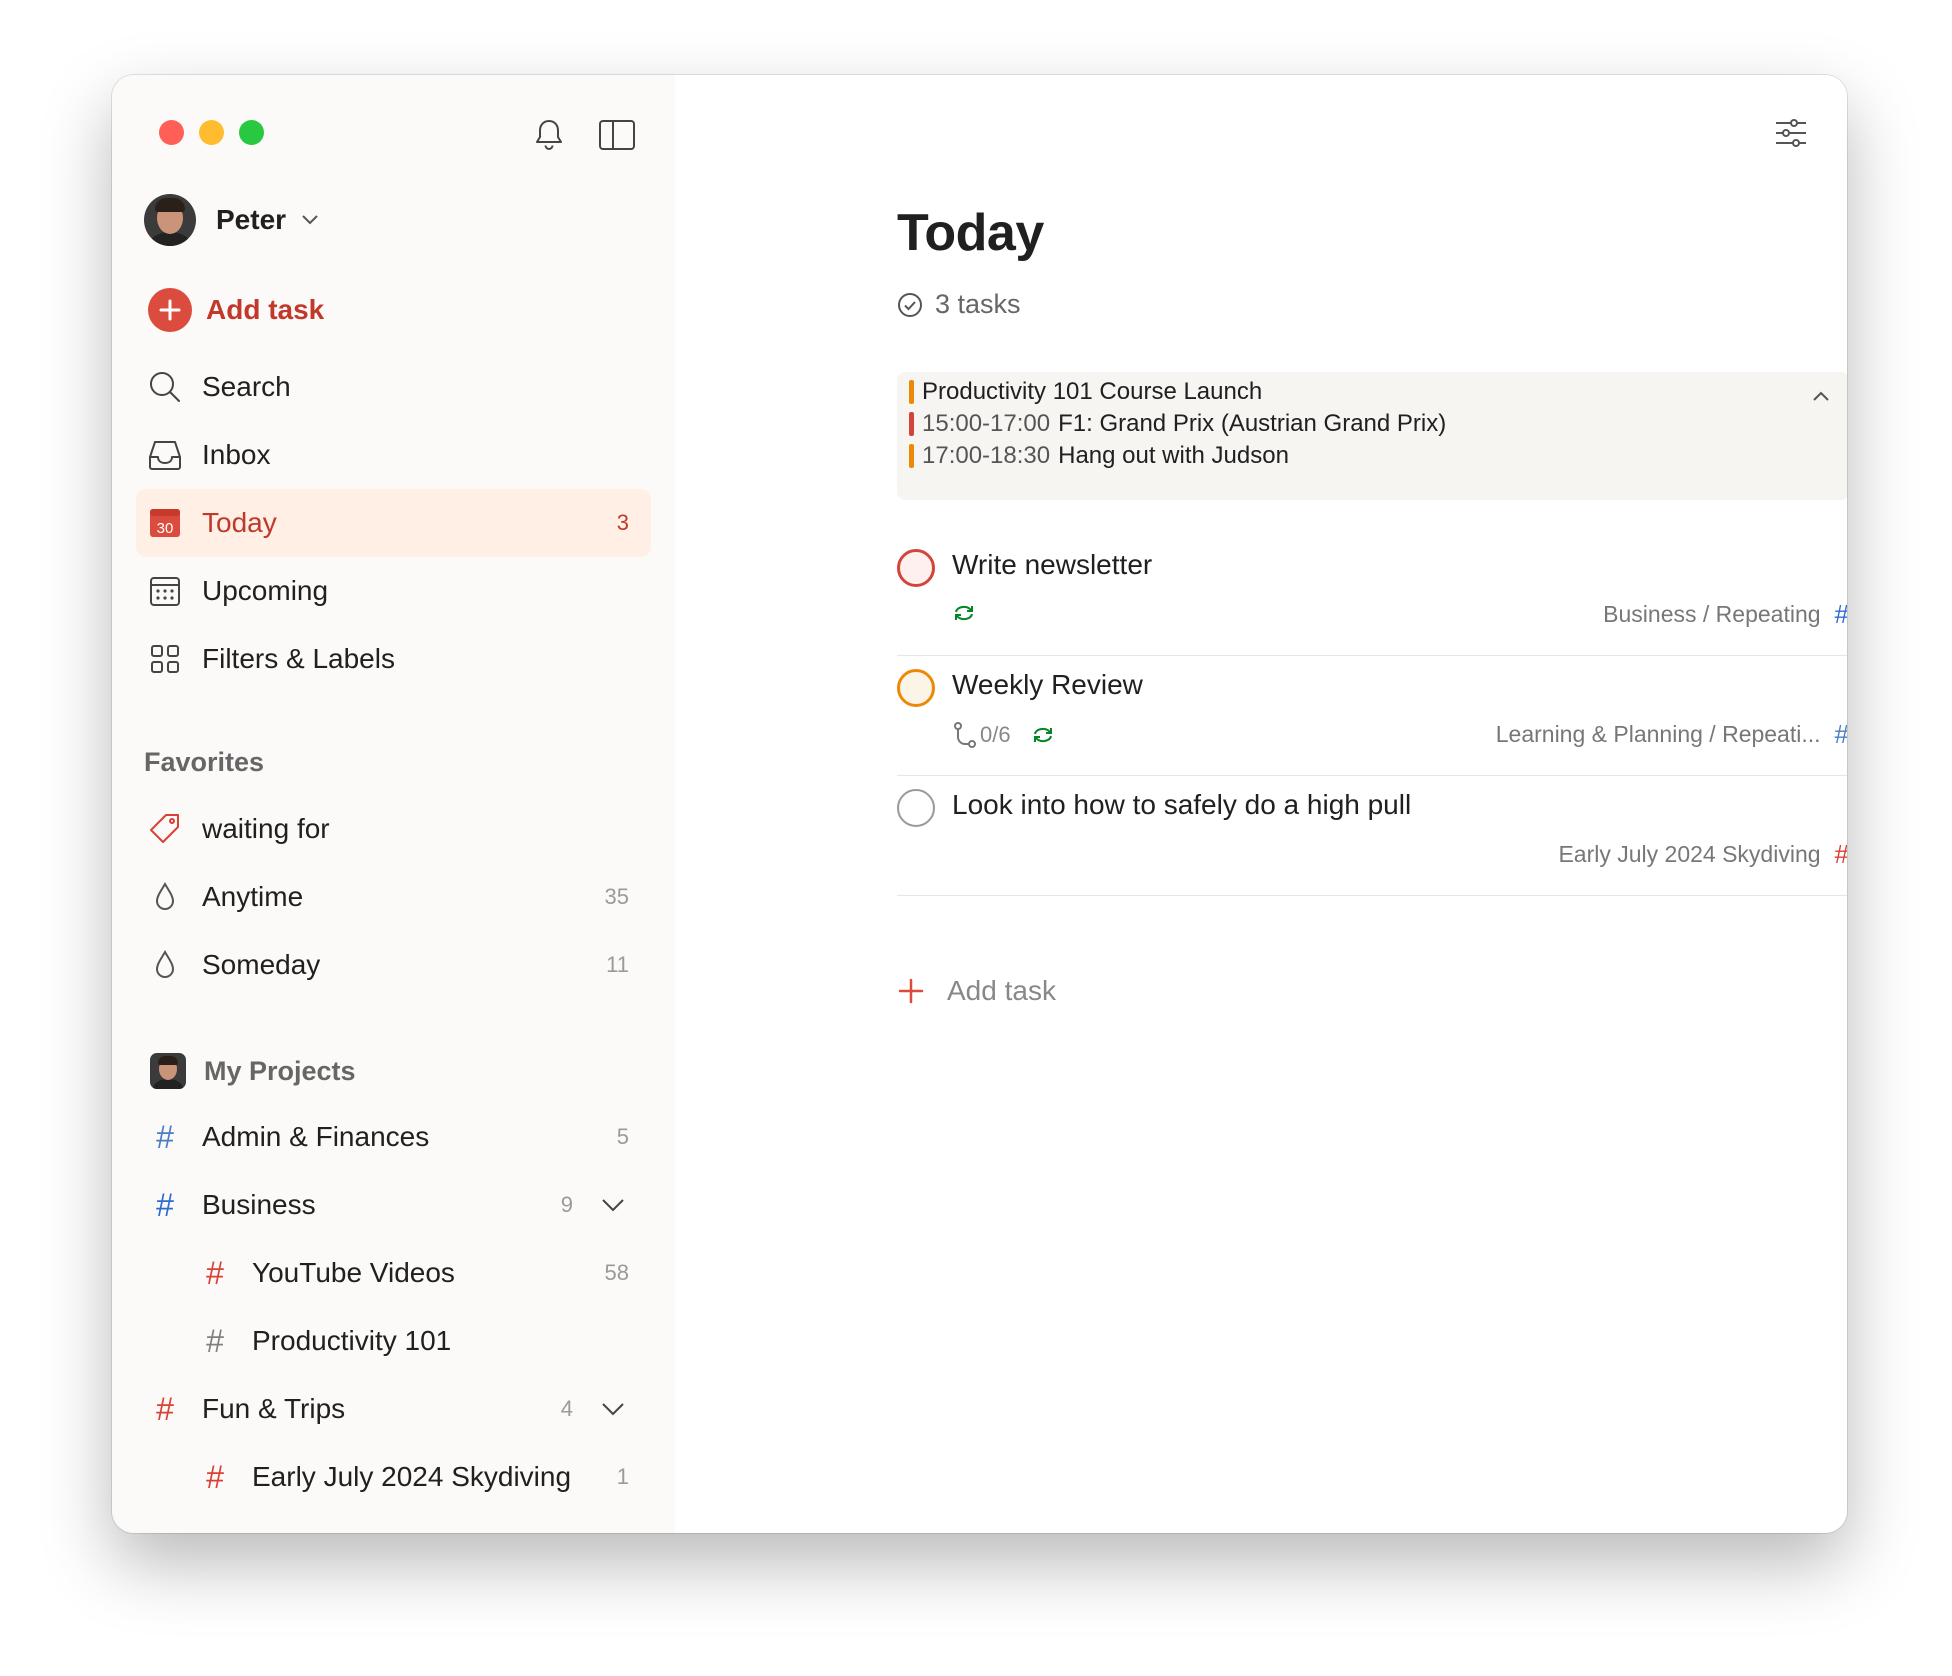 Image resolution: width=1952 pixels, height=1676 pixels. Describe the element at coordinates (1689, 854) in the screenshot. I see `task-project-label: Early July 2024 Skydiving` at that location.